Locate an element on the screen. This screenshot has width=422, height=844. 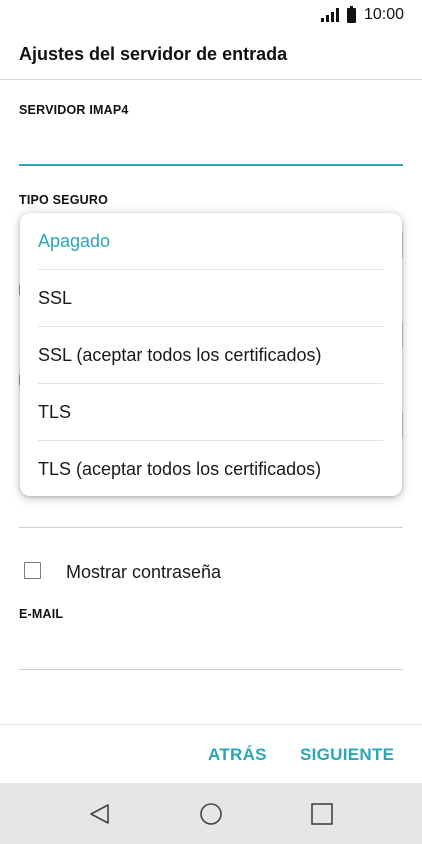
email-input is located at coordinates (211, 669).